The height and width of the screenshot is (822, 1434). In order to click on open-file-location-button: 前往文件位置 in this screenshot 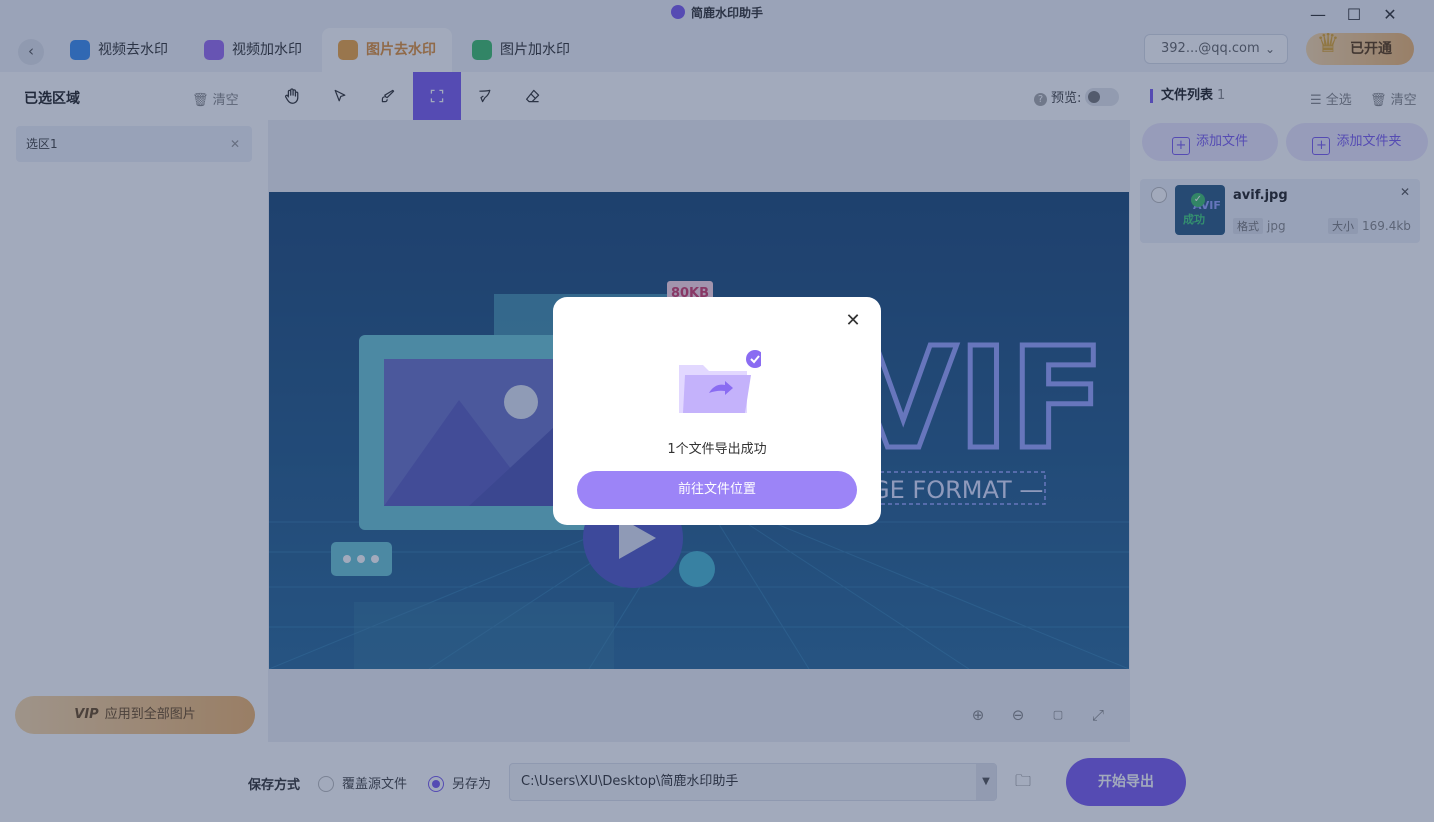, I will do `click(717, 490)`.